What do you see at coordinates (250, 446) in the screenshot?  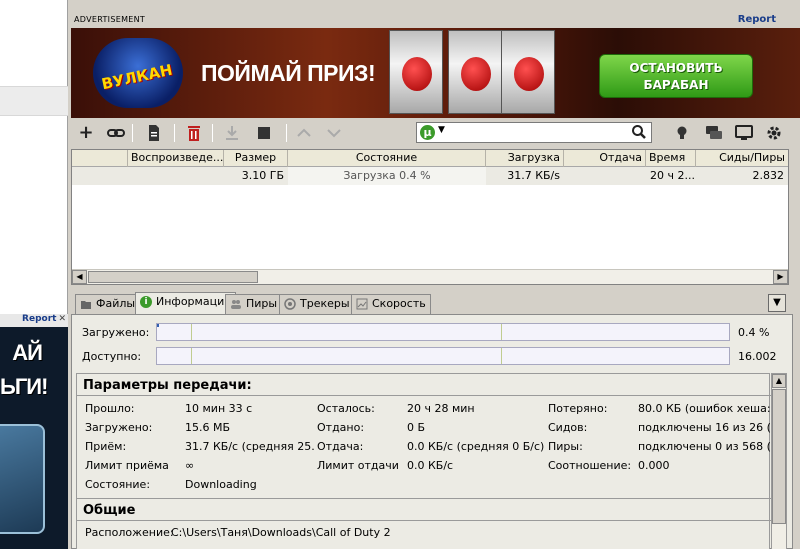 I see `recv-value: 31.7 КБ/с (средняя 25.3 К` at bounding box center [250, 446].